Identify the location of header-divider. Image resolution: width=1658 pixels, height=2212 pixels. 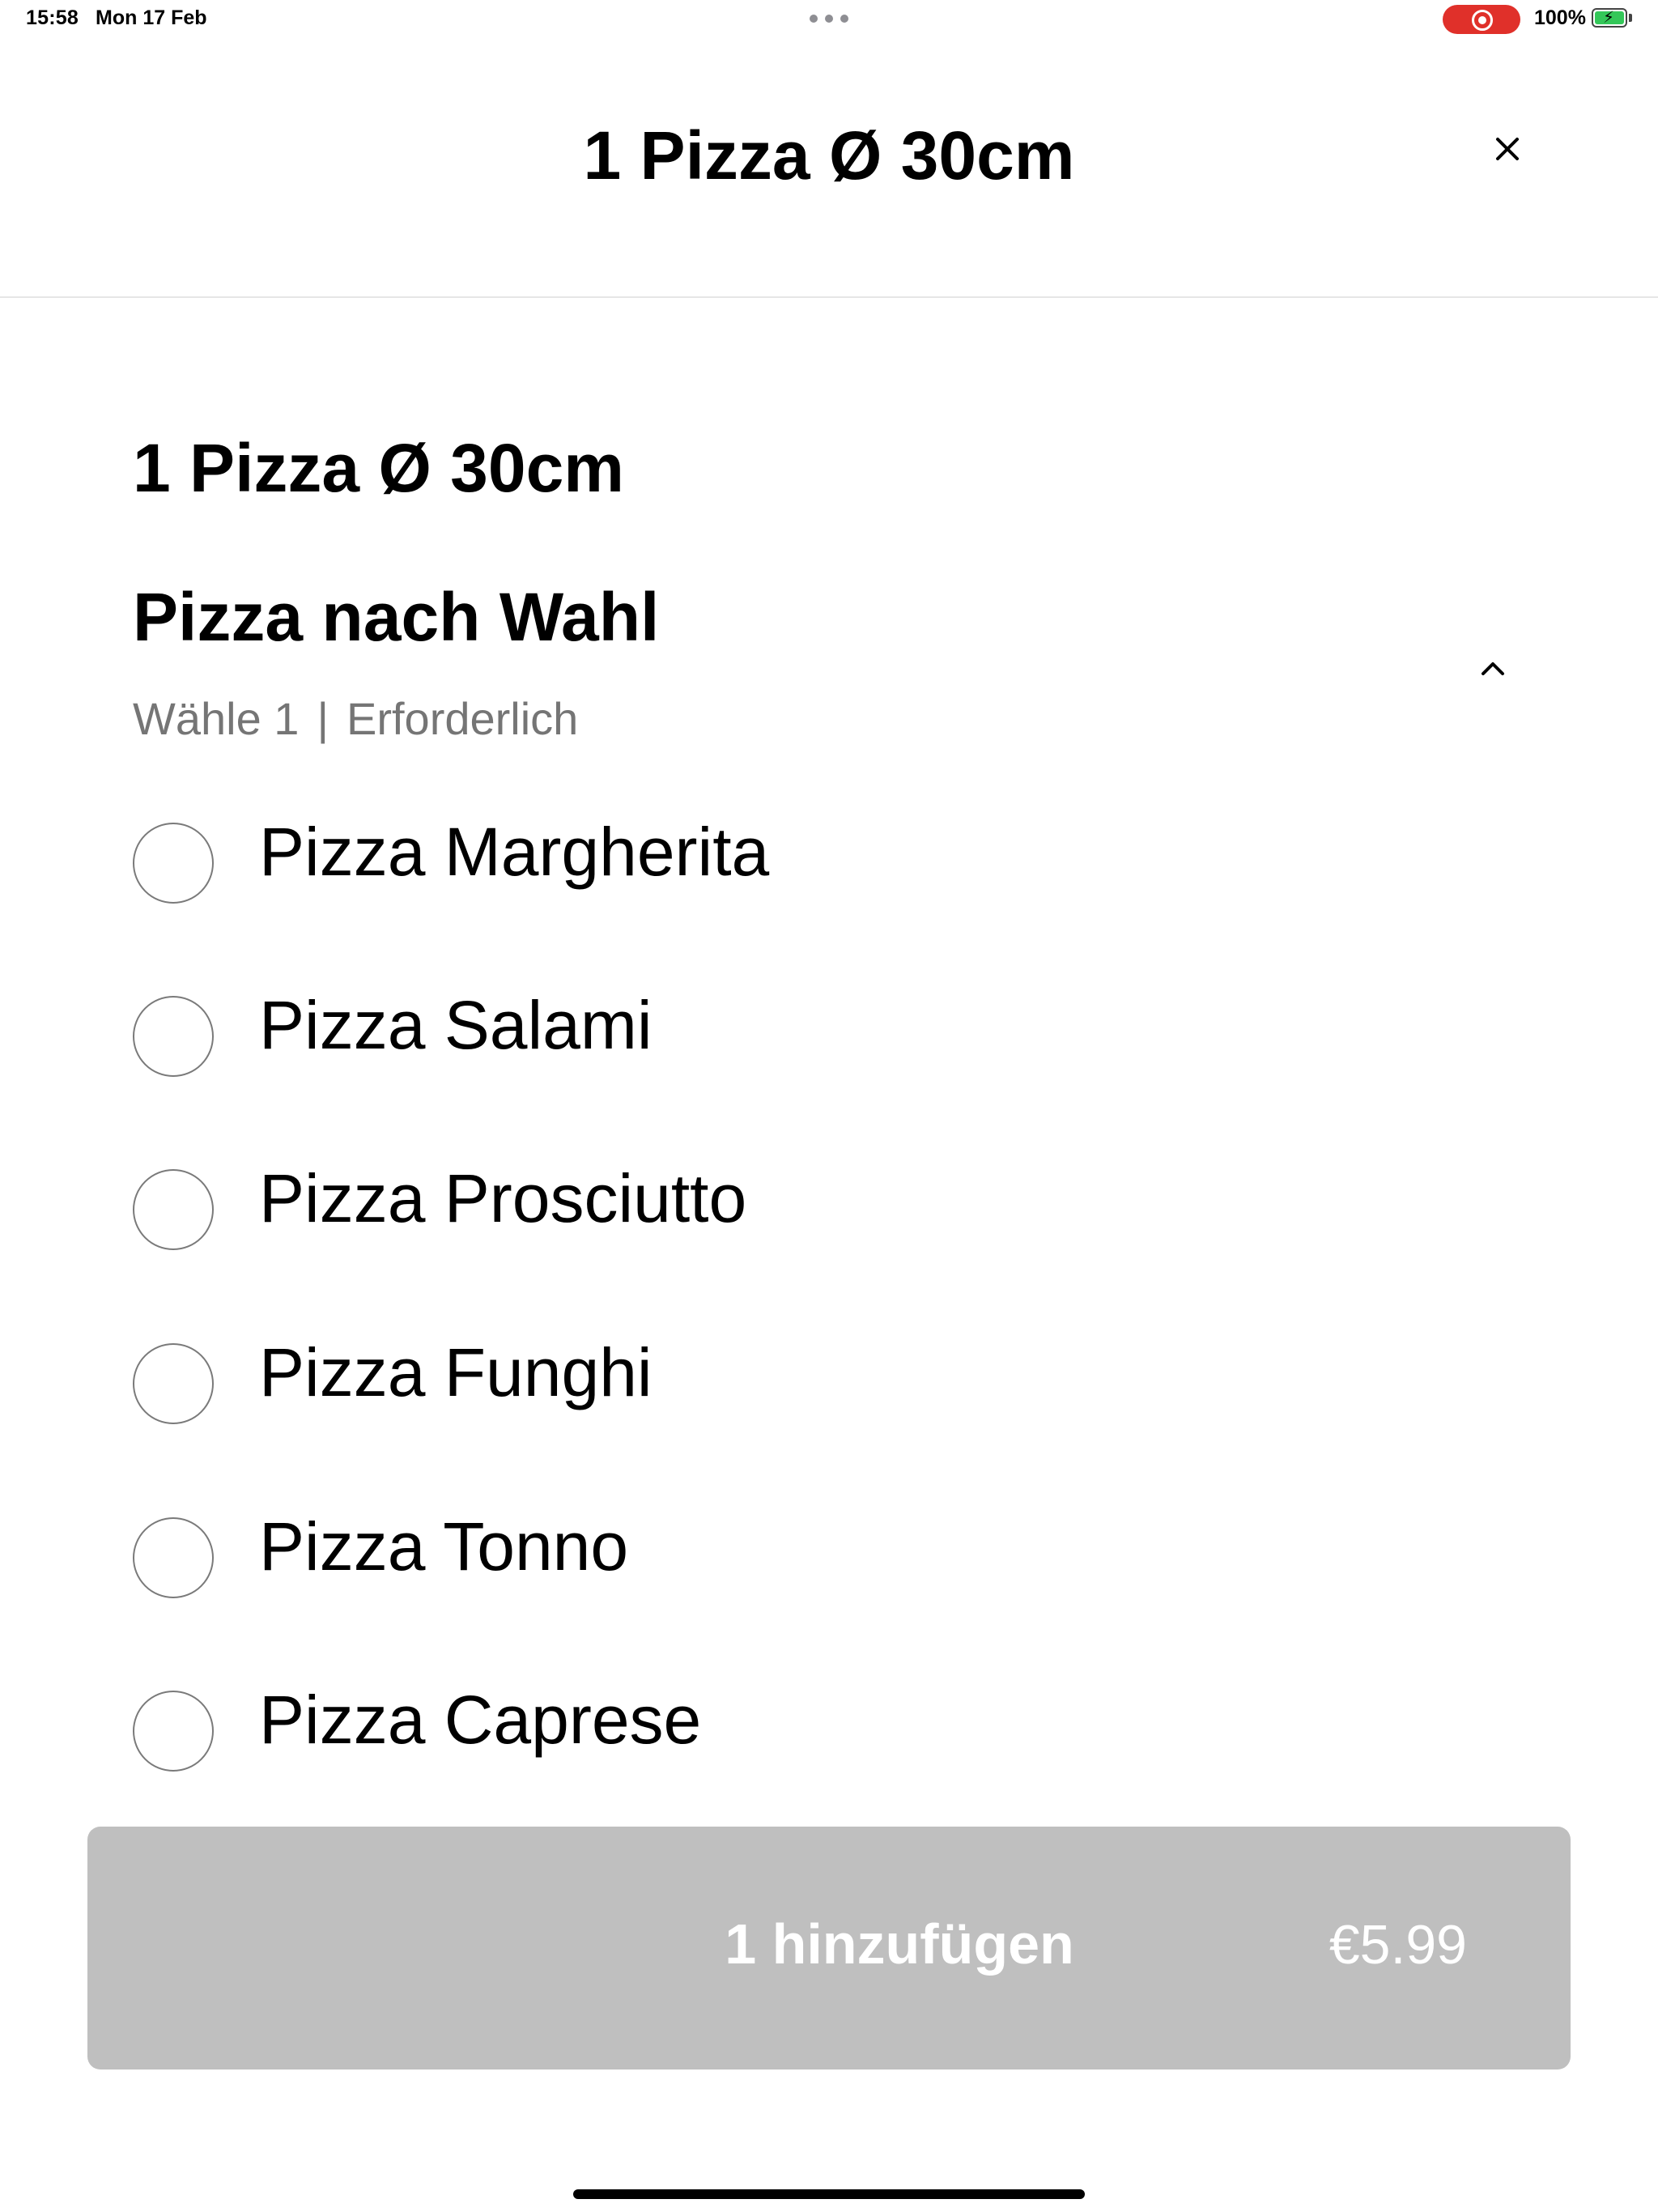
(829, 297).